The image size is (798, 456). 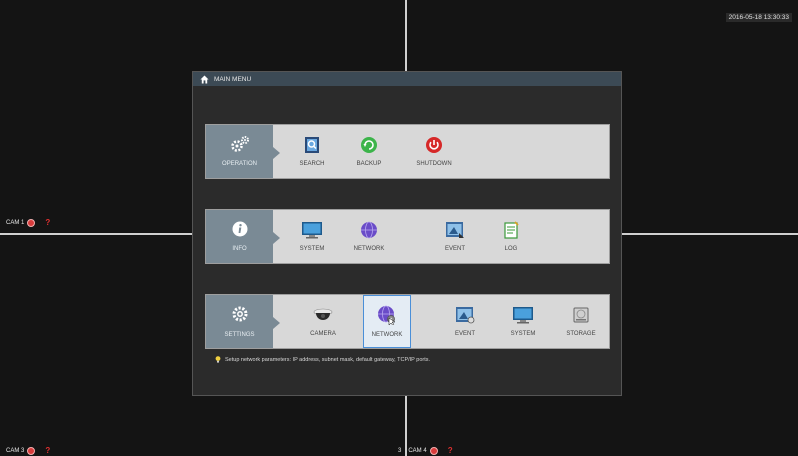 I want to click on dialog-title: MAIN MENU, so click(x=233, y=79).